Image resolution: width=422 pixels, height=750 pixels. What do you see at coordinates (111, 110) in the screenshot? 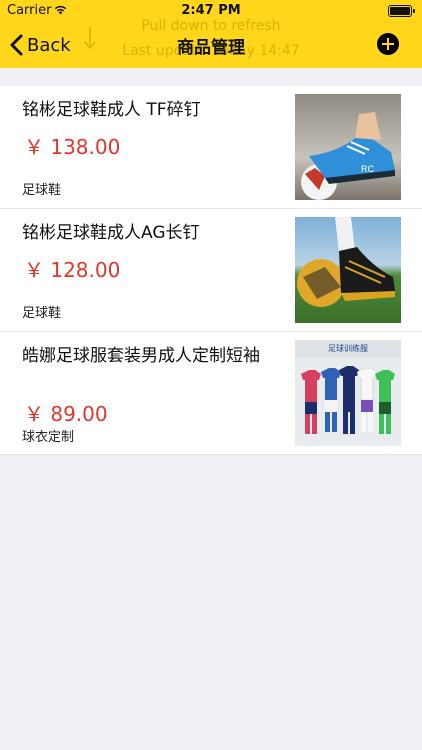
I see `product-name: 铭彬足球鞋成人 TF碎钉` at bounding box center [111, 110].